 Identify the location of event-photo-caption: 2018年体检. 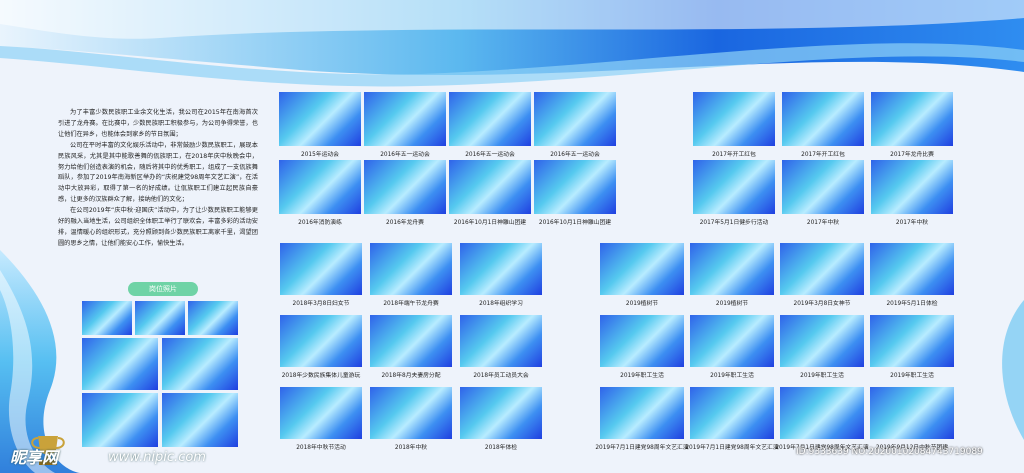
(501, 448).